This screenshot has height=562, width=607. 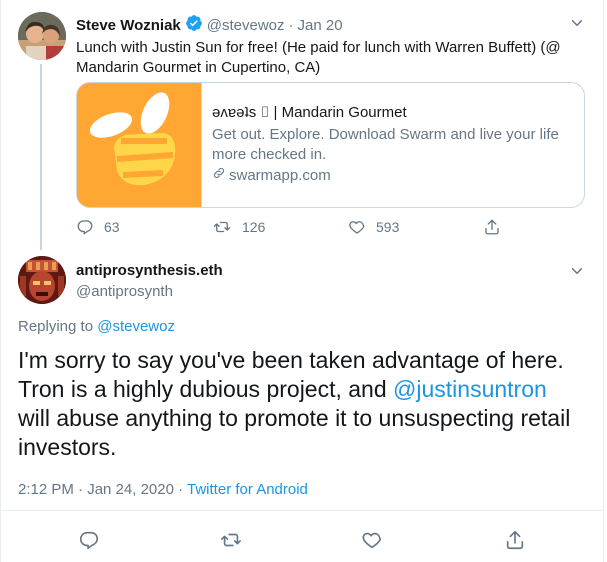 What do you see at coordinates (139, 145) in the screenshot?
I see `swarm-bee-icon` at bounding box center [139, 145].